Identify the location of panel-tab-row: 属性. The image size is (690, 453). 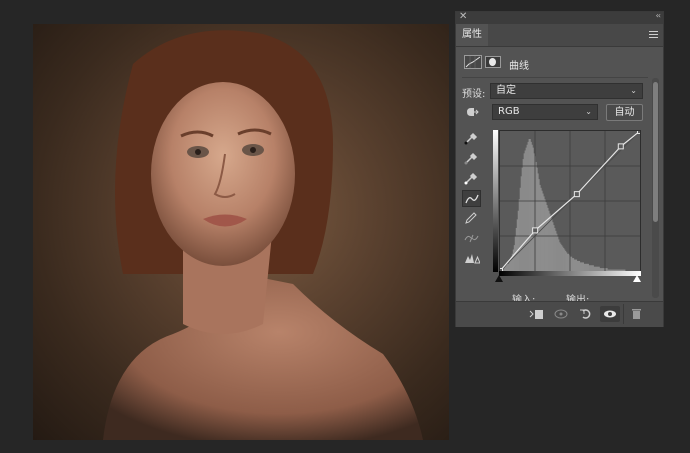
(559, 35).